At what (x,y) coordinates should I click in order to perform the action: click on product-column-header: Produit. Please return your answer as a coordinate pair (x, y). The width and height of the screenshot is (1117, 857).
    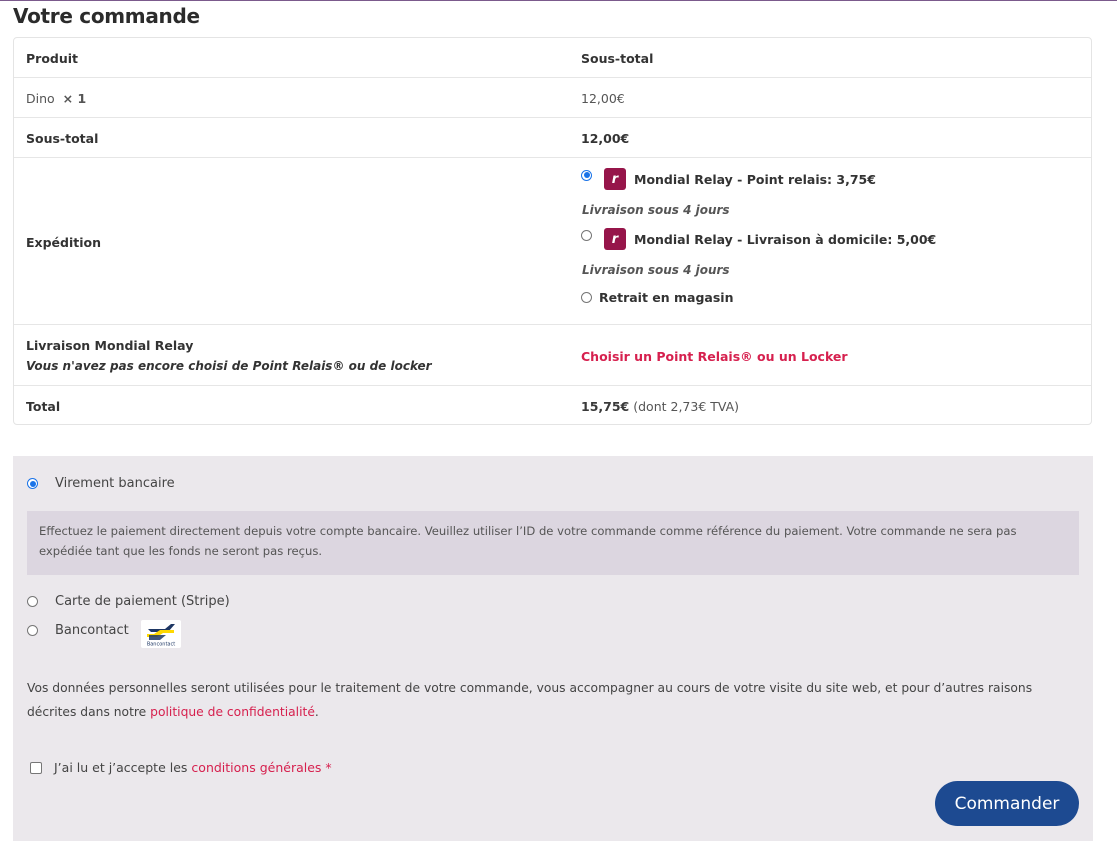
    Looking at the image, I should click on (52, 58).